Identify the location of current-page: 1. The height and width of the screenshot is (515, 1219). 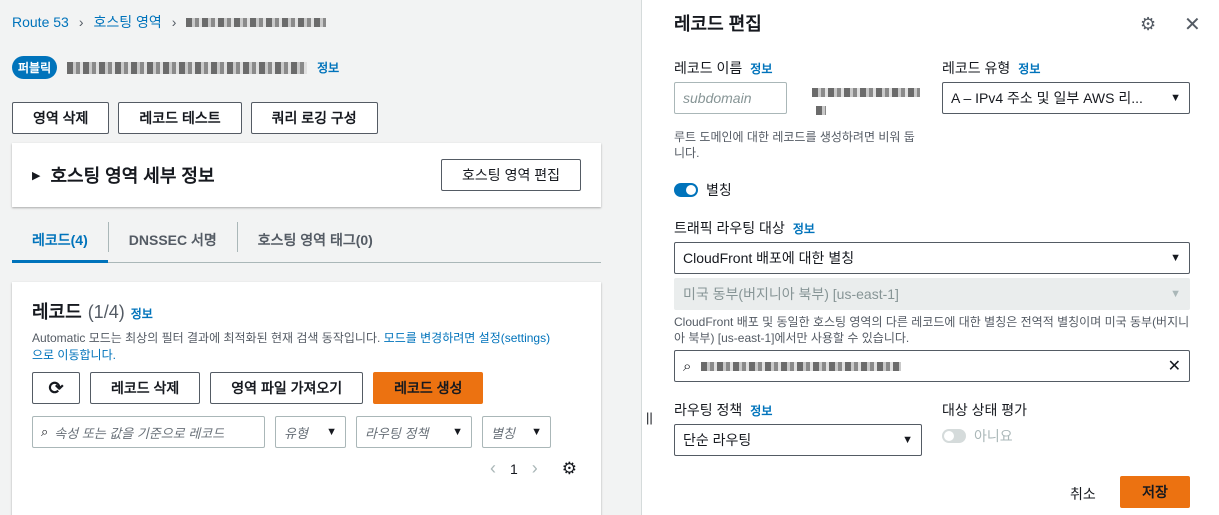
(514, 469).